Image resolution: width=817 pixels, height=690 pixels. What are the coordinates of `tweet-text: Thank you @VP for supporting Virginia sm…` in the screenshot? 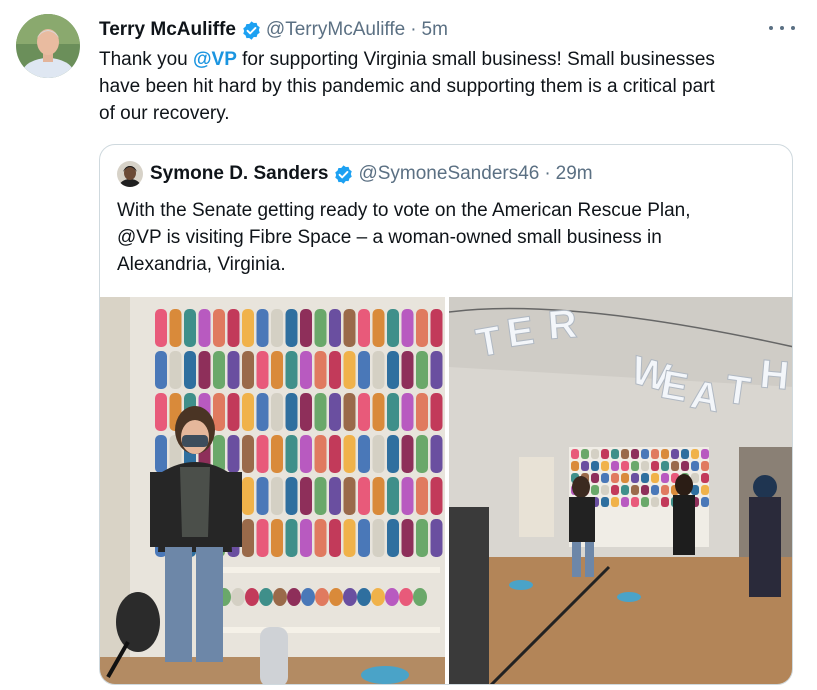 It's located at (449, 86).